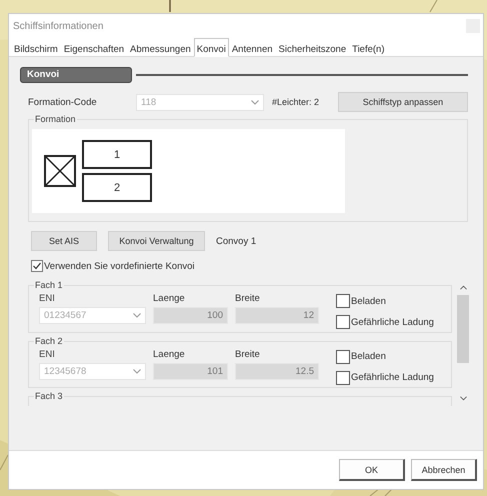 Image resolution: width=487 pixels, height=496 pixels. What do you see at coordinates (160, 49) in the screenshot?
I see `tab: Abmessungen` at bounding box center [160, 49].